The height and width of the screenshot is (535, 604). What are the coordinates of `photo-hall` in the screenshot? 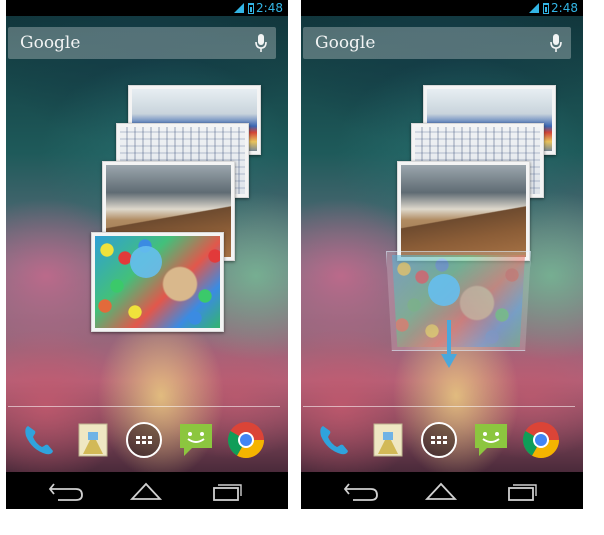 It's located at (463, 211).